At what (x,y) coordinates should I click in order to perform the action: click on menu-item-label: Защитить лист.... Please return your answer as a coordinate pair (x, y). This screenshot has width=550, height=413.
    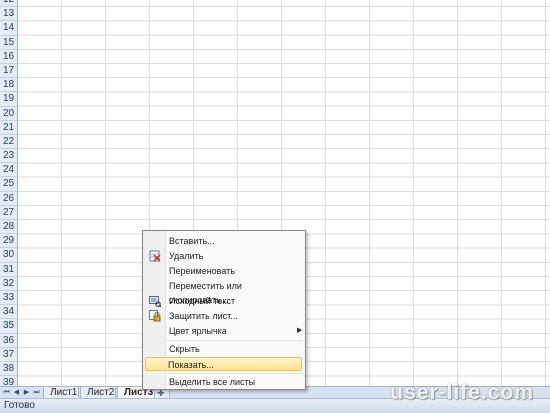
    Looking at the image, I should click on (203, 316).